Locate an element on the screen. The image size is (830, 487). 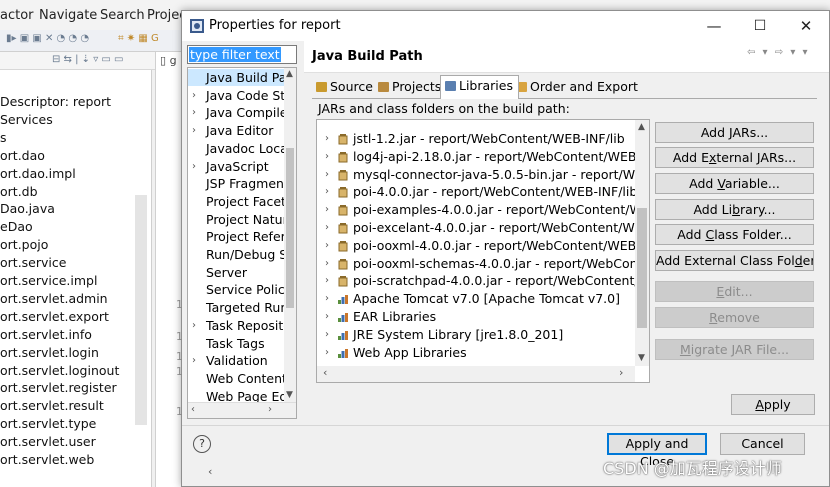
explorer-item: ort.pojo is located at coordinates (24, 244).